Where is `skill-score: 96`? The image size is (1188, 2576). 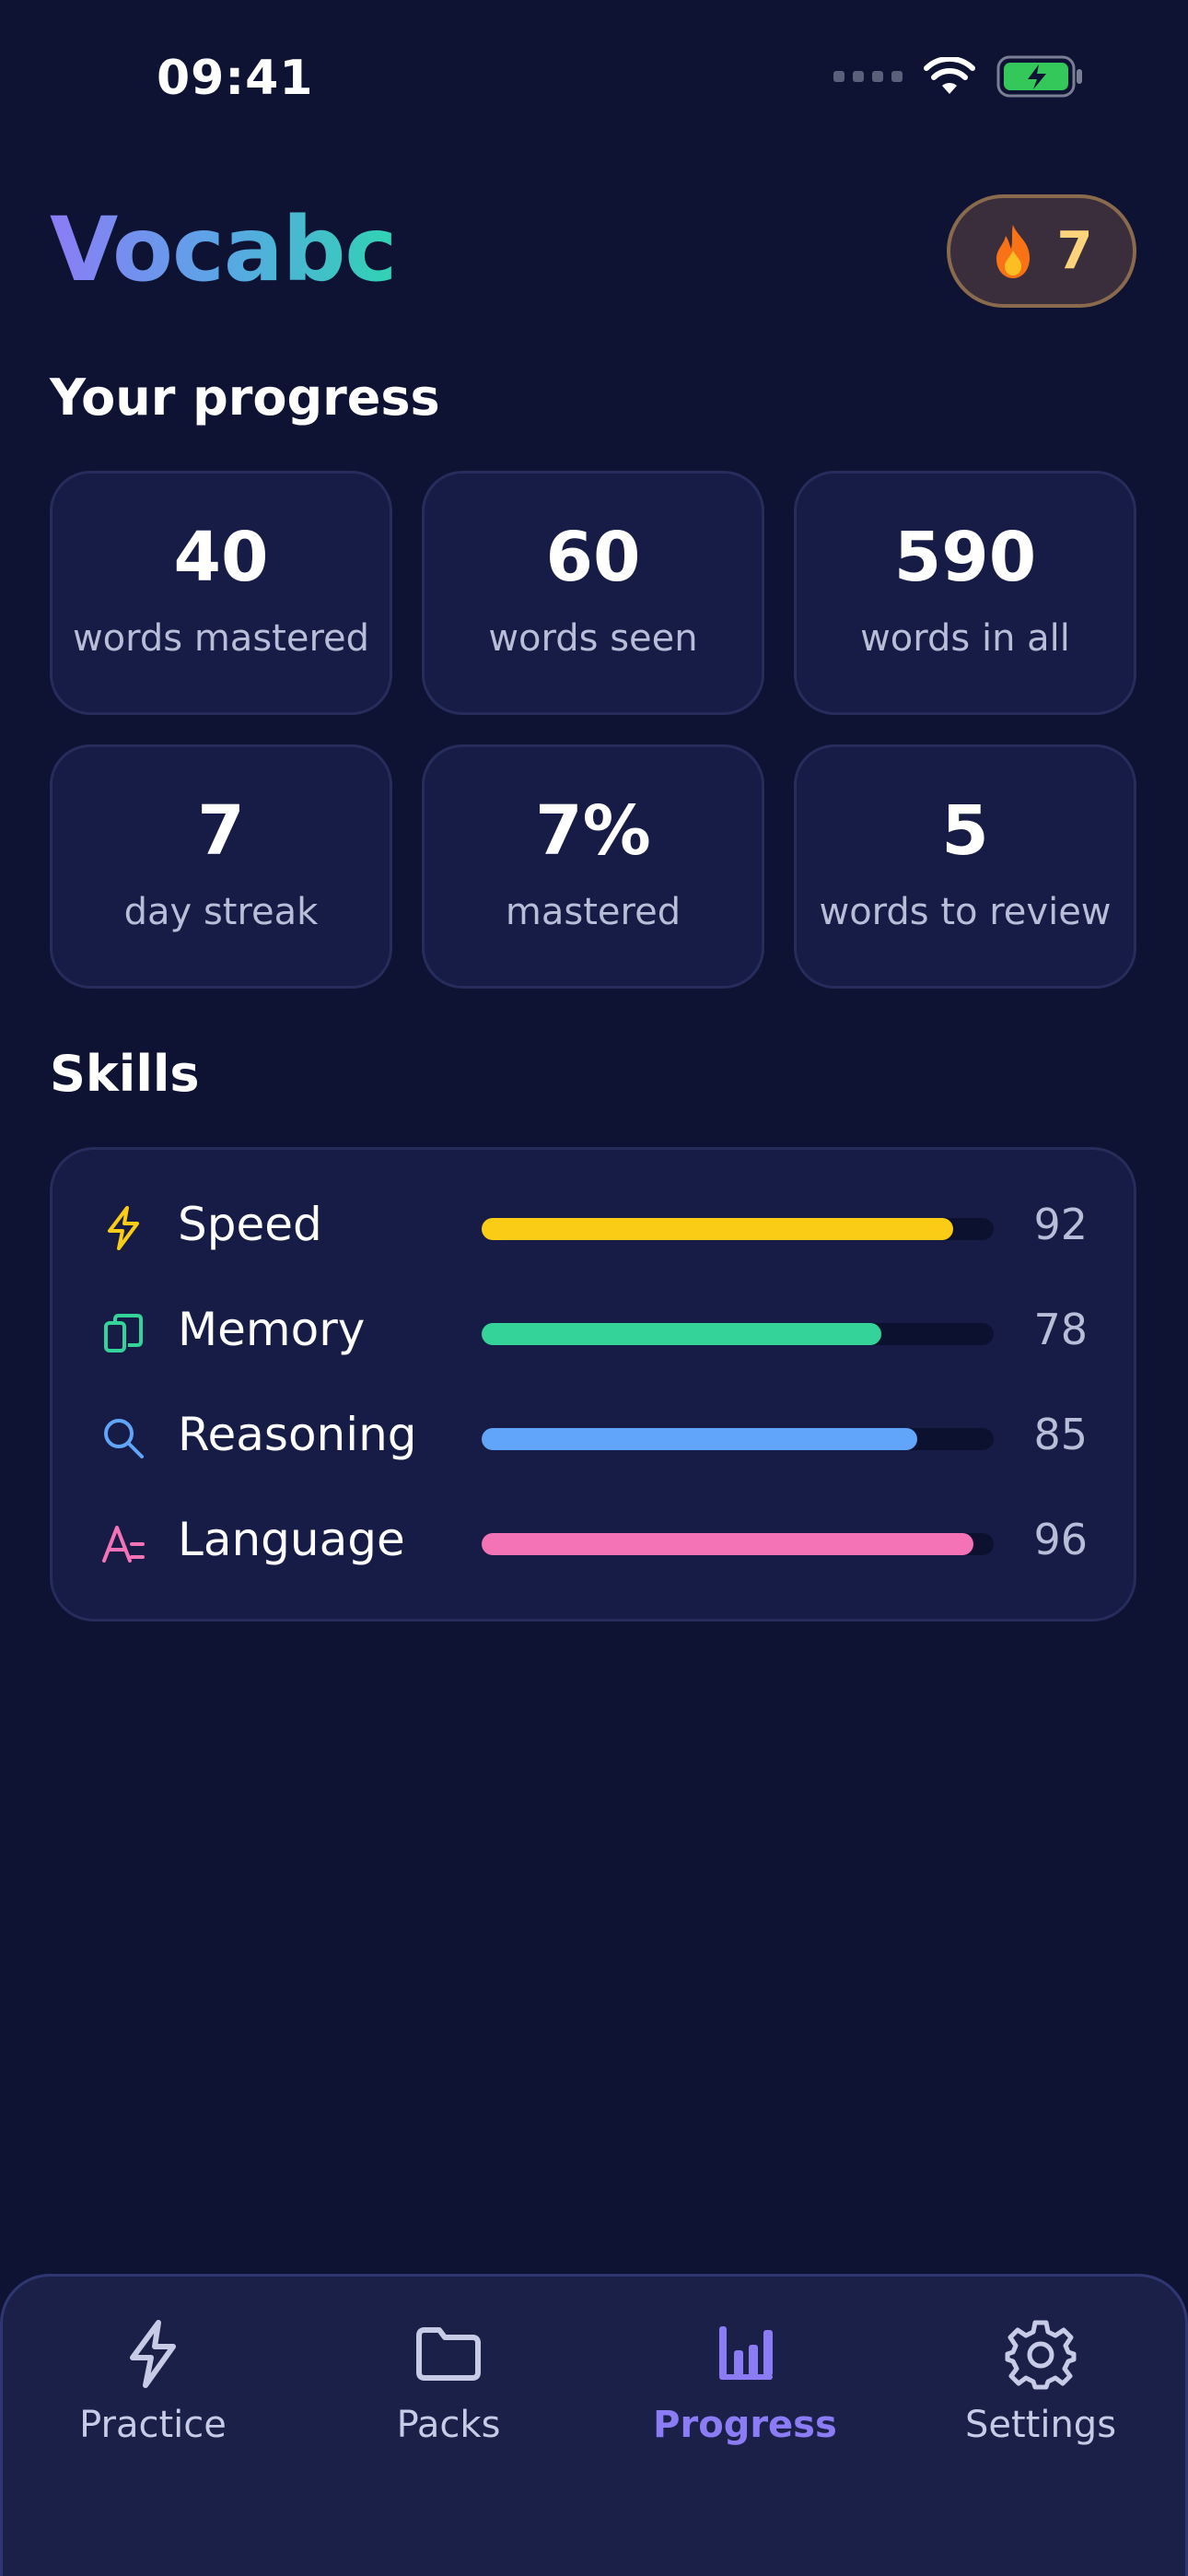 skill-score: 96 is located at coordinates (1060, 1539).